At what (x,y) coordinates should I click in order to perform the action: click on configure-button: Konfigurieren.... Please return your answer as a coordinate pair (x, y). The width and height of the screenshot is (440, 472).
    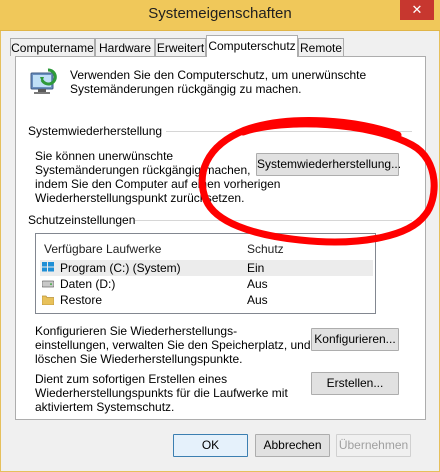
    Looking at the image, I should click on (355, 339).